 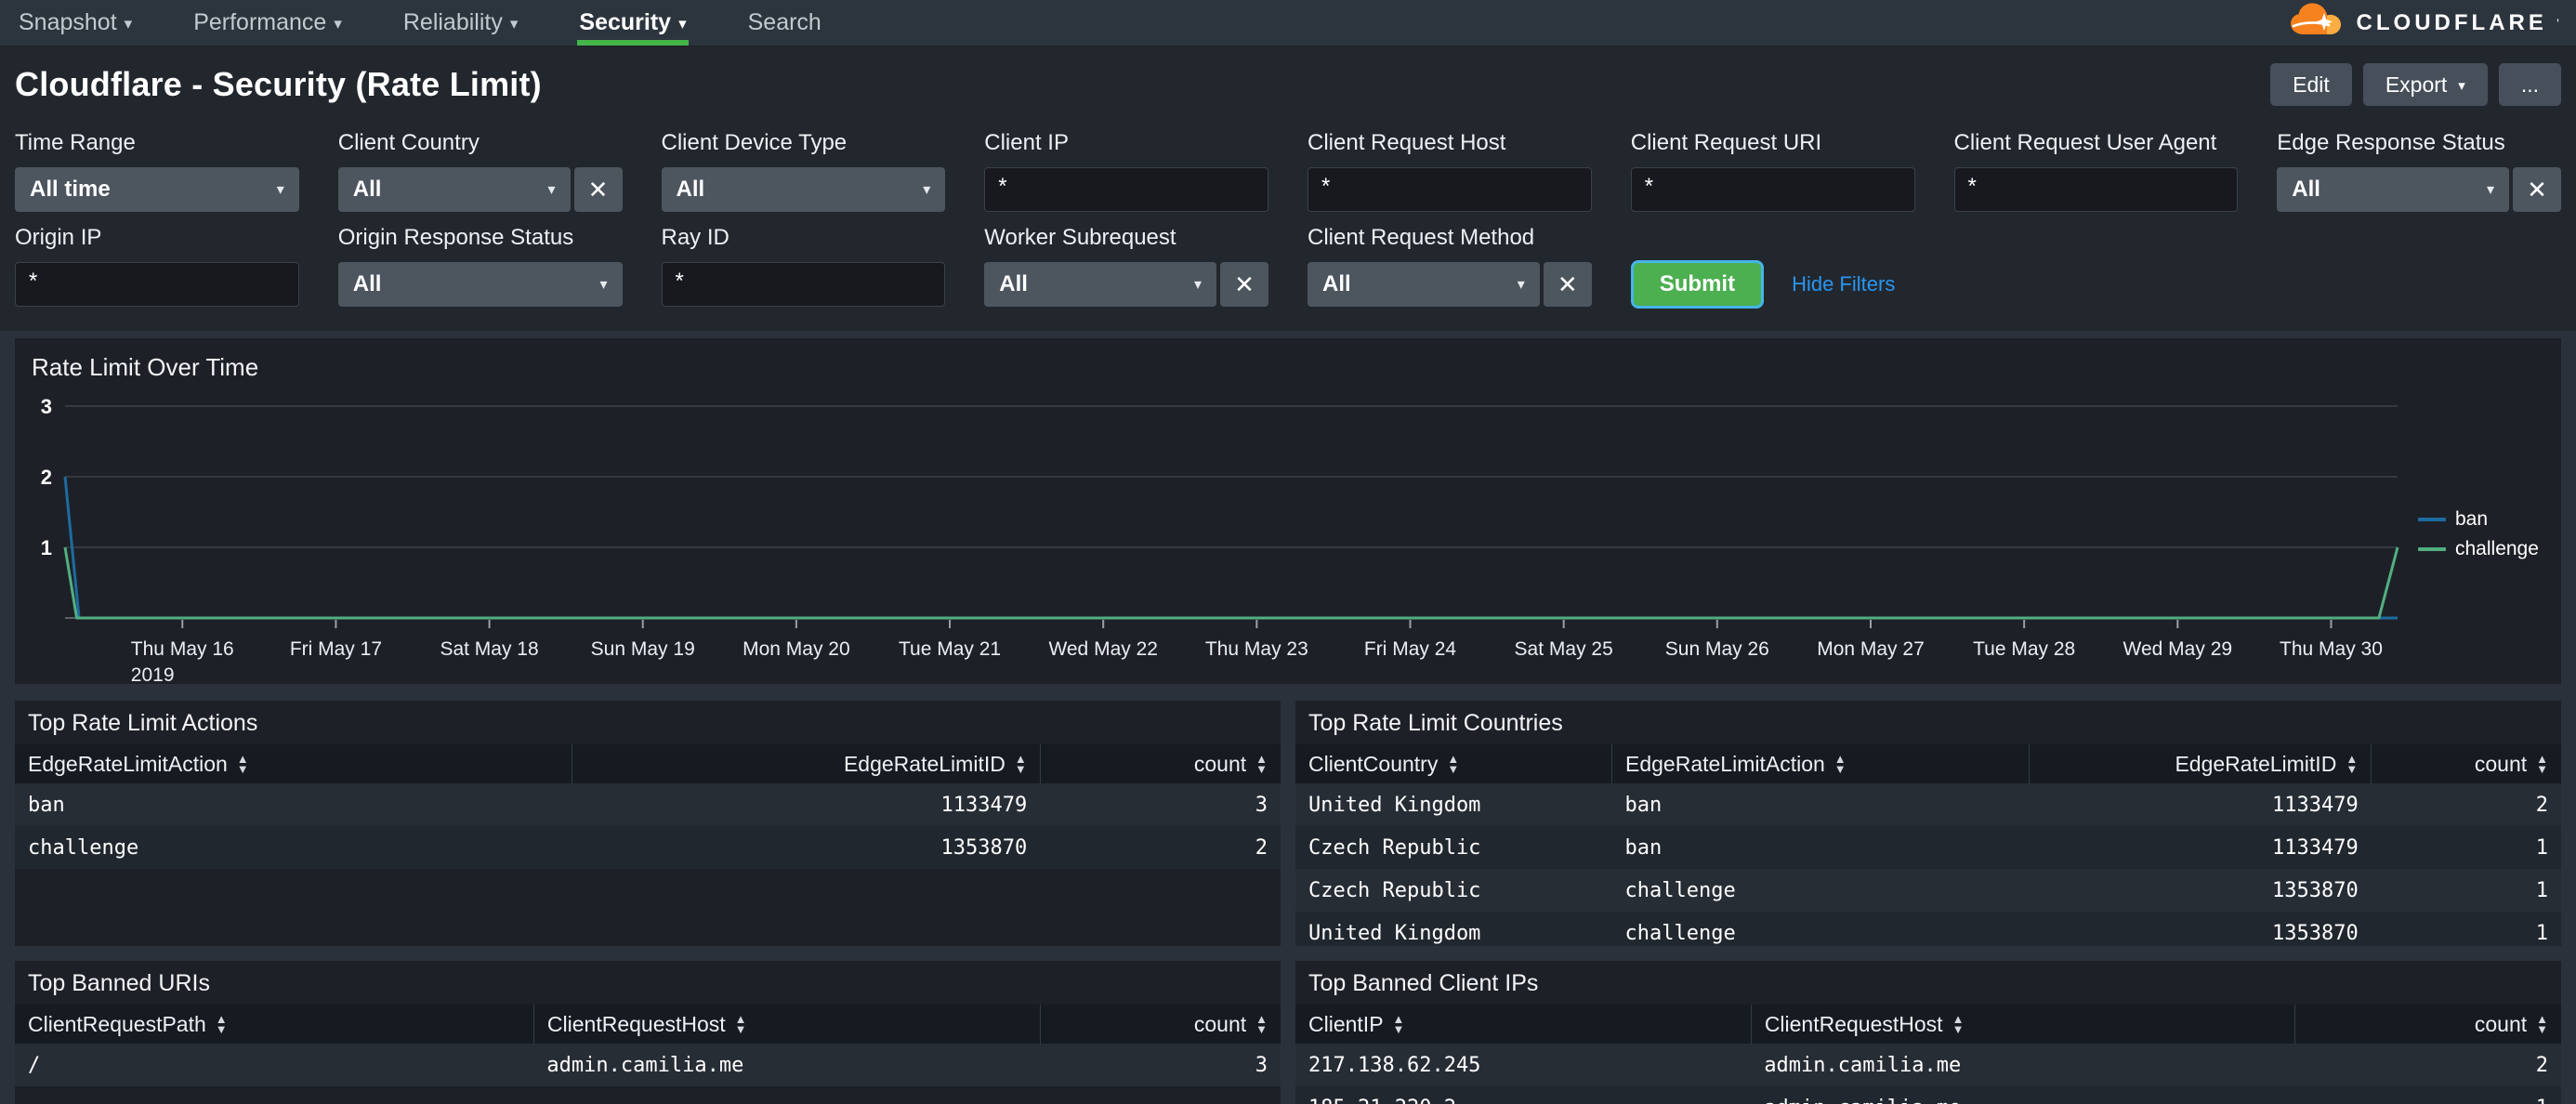 I want to click on table-cell: 185.21.220.2, so click(x=1523, y=1095).